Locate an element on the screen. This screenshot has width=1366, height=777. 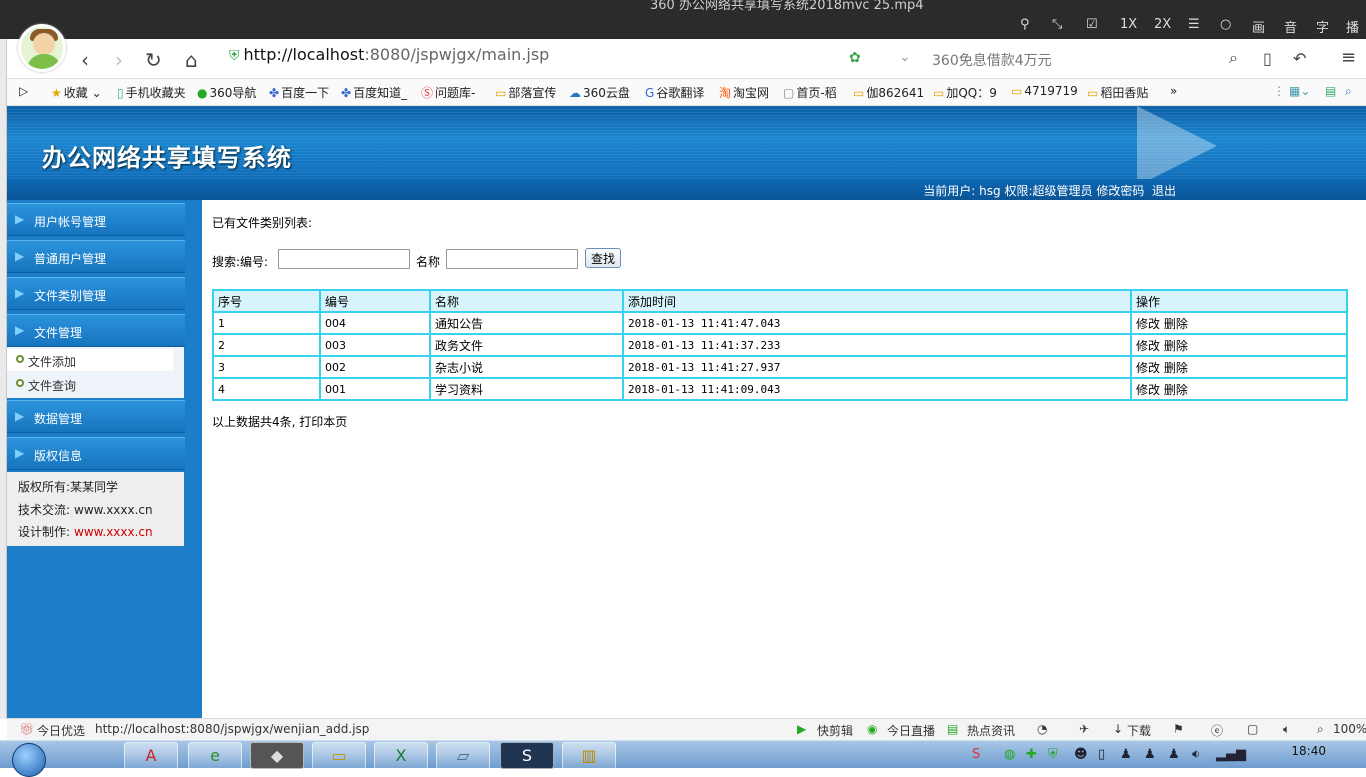
more-icon: ⋮ is located at coordinates (1279, 91).